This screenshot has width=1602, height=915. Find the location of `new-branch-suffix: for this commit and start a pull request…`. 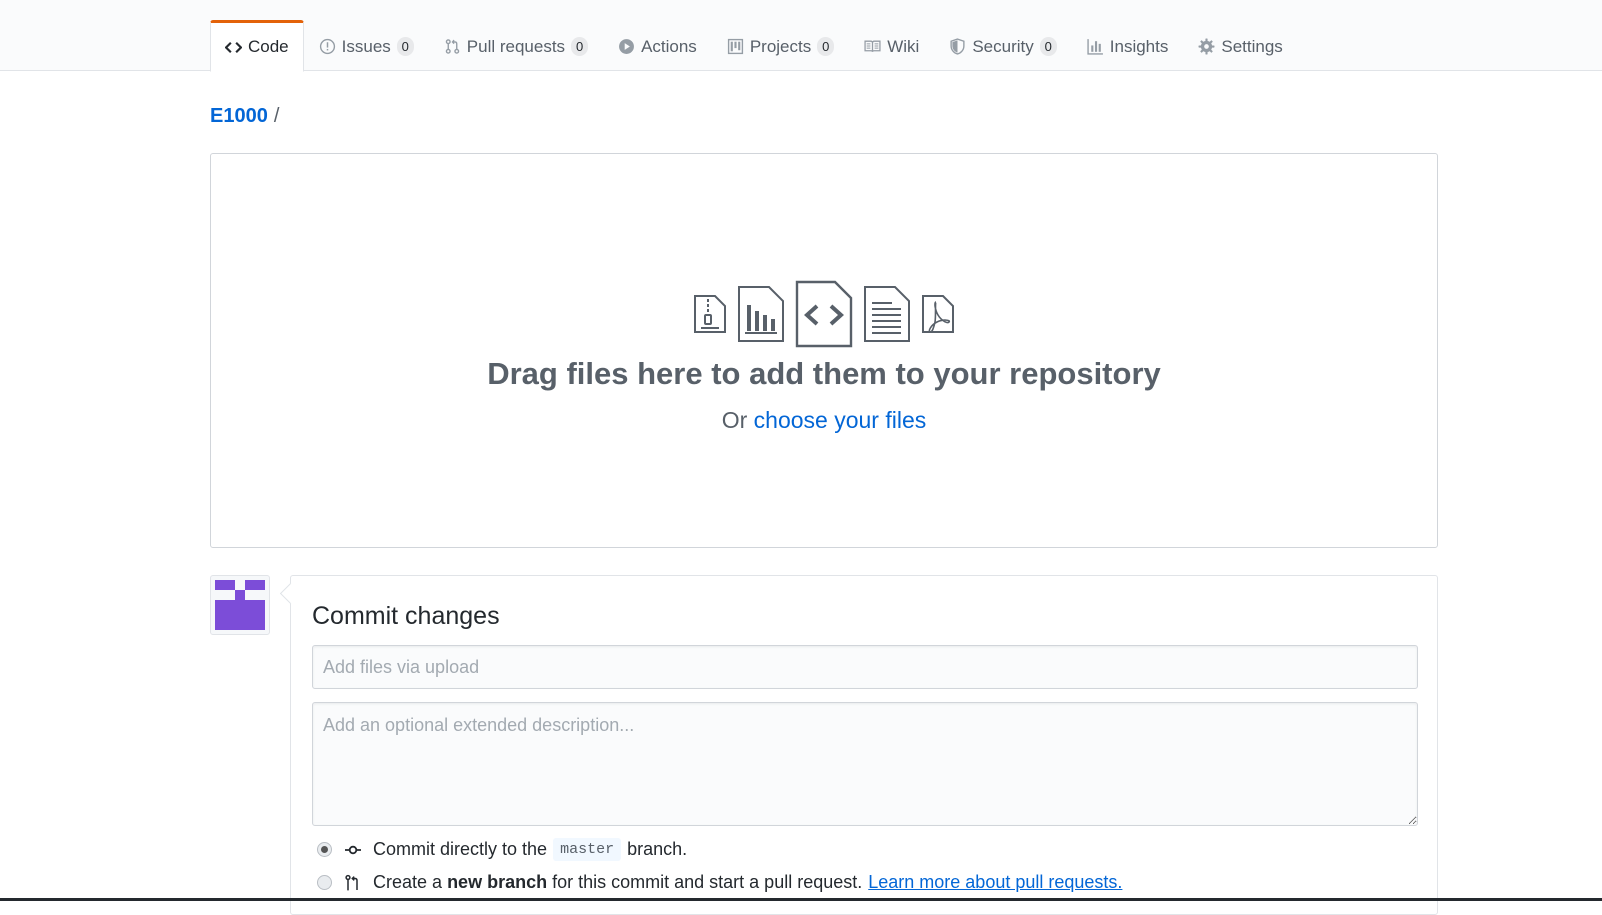

new-branch-suffix: for this commit and start a pull request… is located at coordinates (707, 882).